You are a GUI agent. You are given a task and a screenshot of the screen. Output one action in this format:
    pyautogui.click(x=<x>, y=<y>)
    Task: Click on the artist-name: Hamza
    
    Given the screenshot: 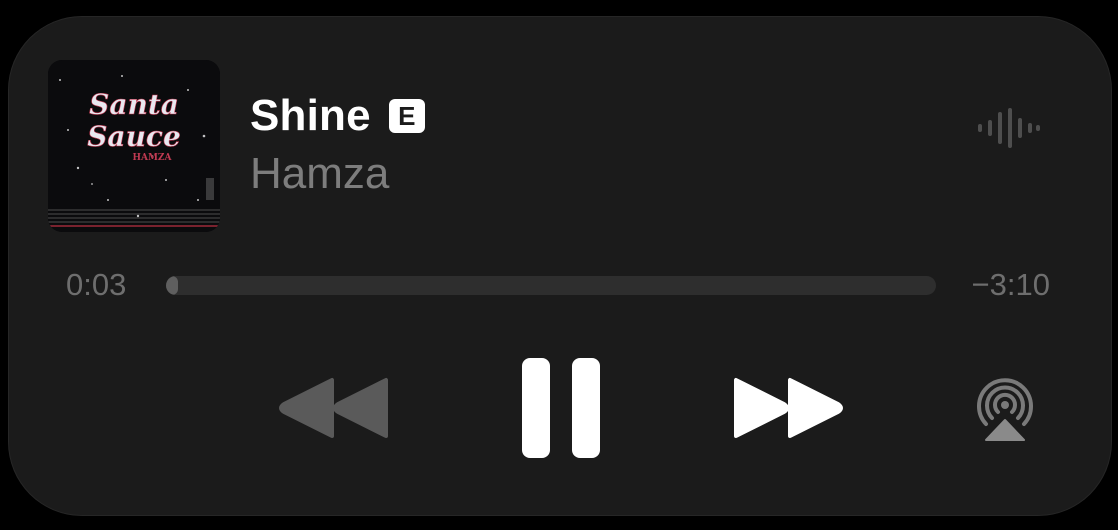 What is the action you would take?
    pyautogui.click(x=319, y=174)
    